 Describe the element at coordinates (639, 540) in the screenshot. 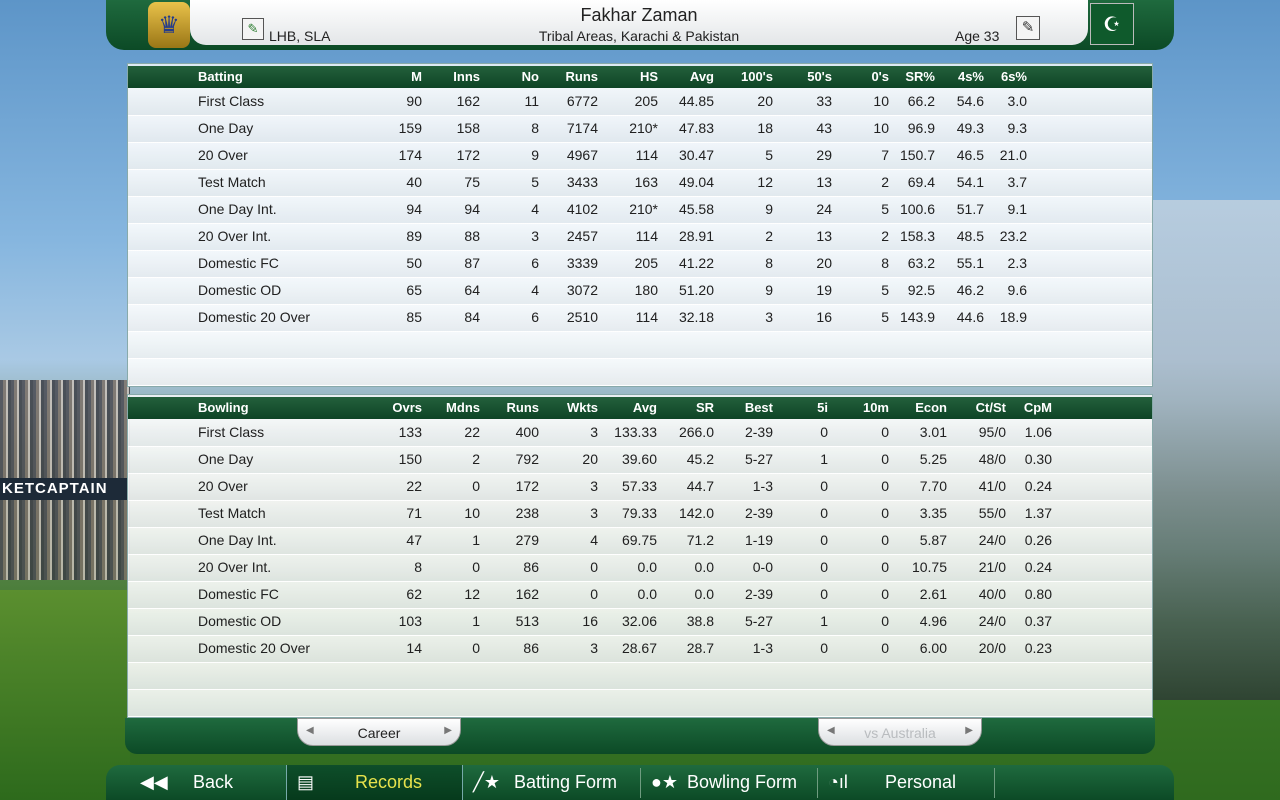

I see `stat-cell: 69.75` at that location.